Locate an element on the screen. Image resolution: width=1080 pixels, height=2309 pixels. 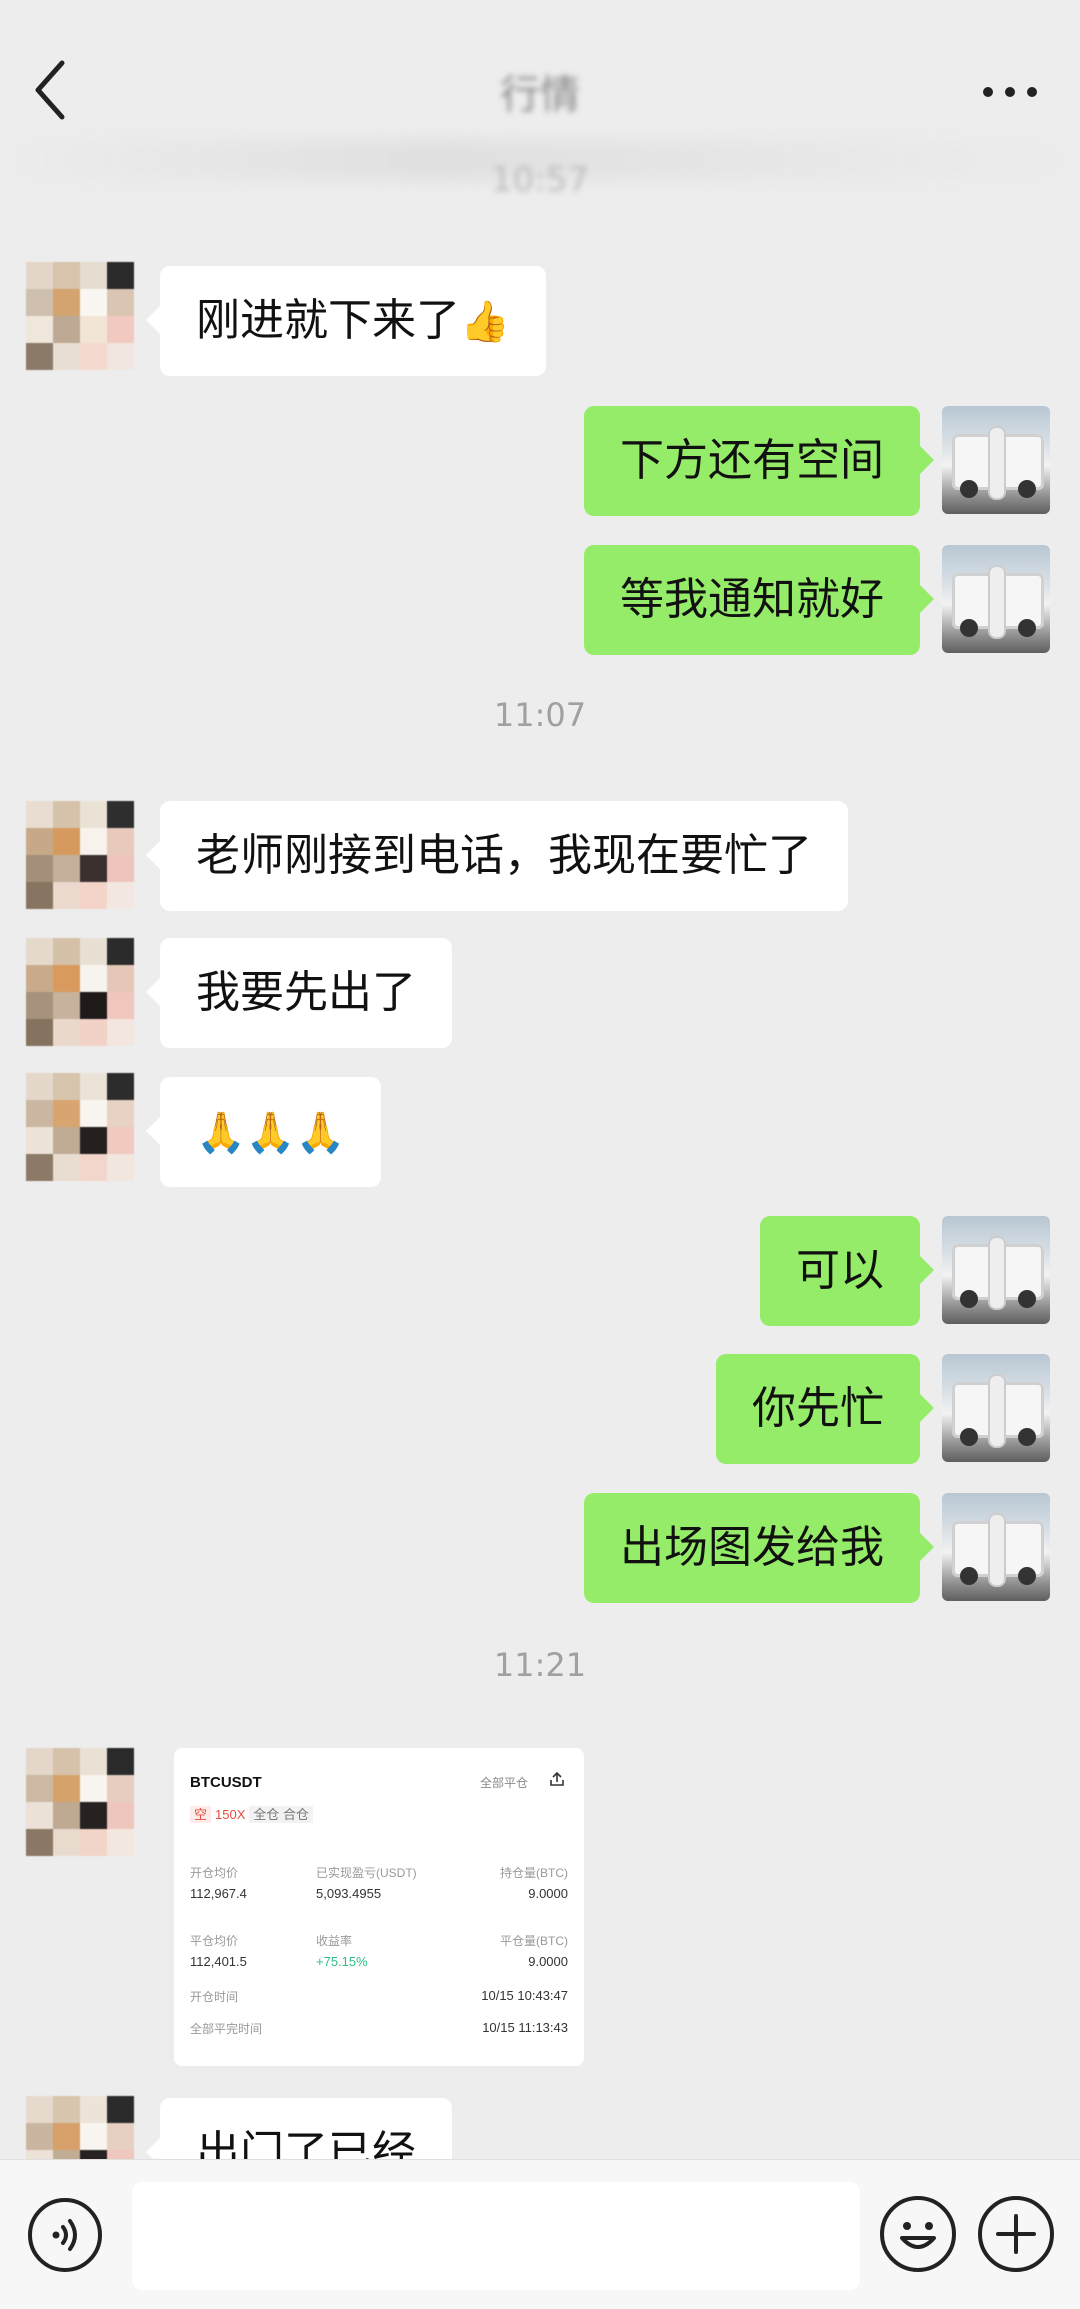
thumbs-up-emoji: 👍 is located at coordinates (485, 322).